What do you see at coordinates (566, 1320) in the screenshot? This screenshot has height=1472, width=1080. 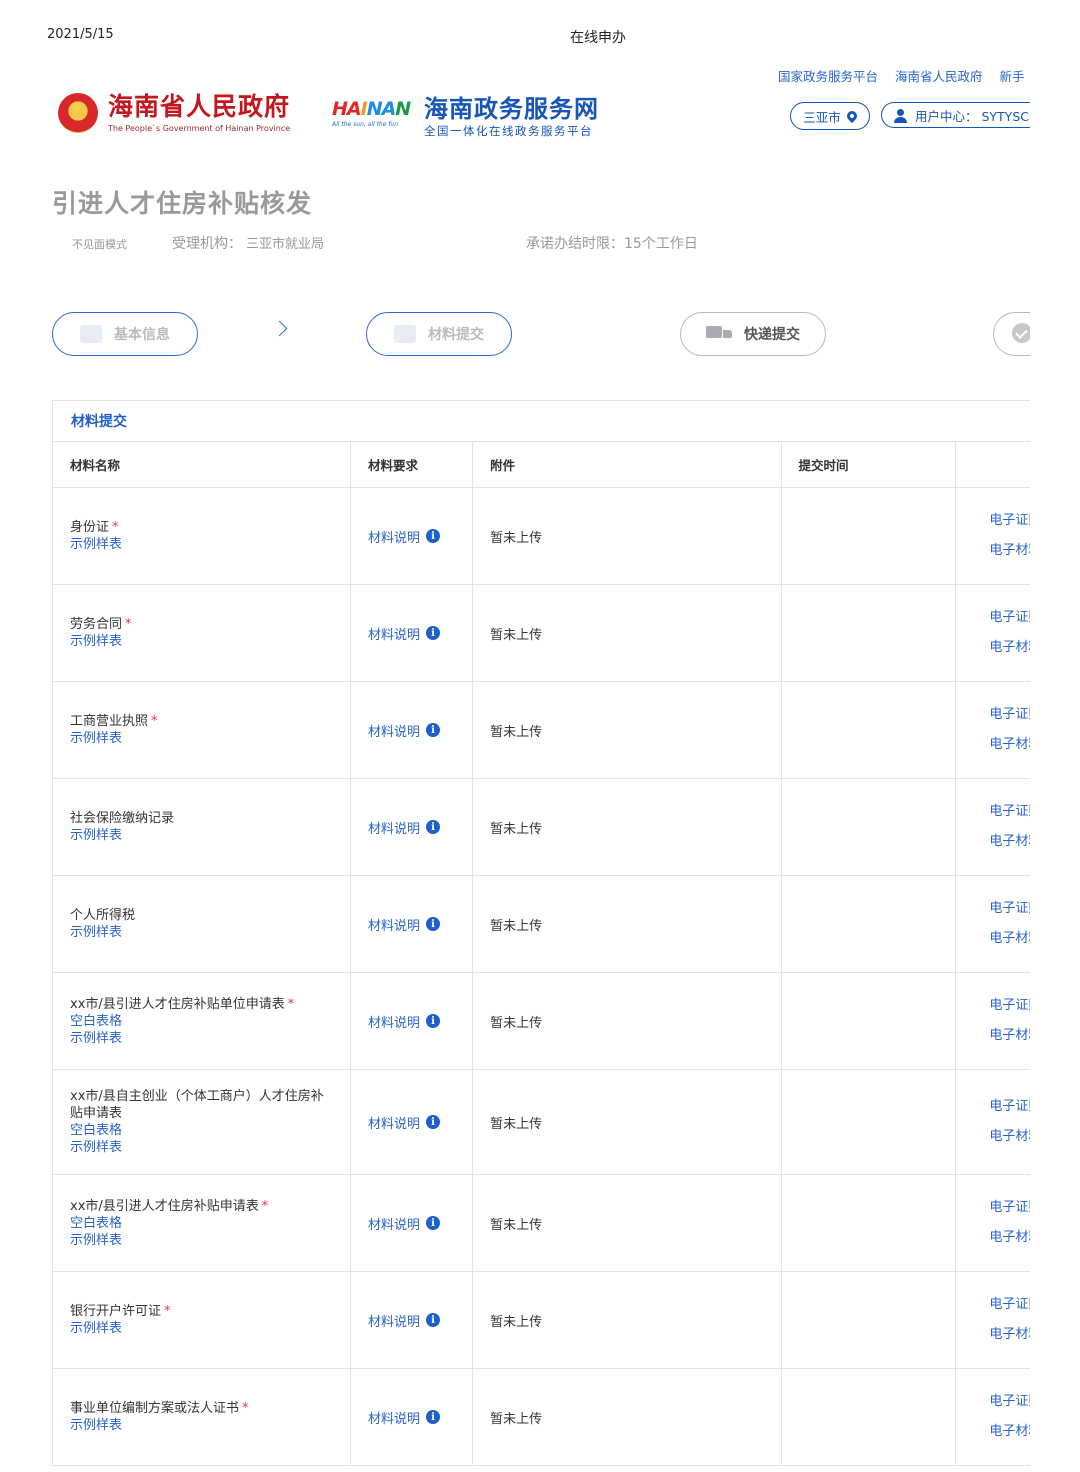 I see `table-row: 银行开户许可证 * 示例样表 材料说明 i 暂未上传 电子证照库 电子材料库` at bounding box center [566, 1320].